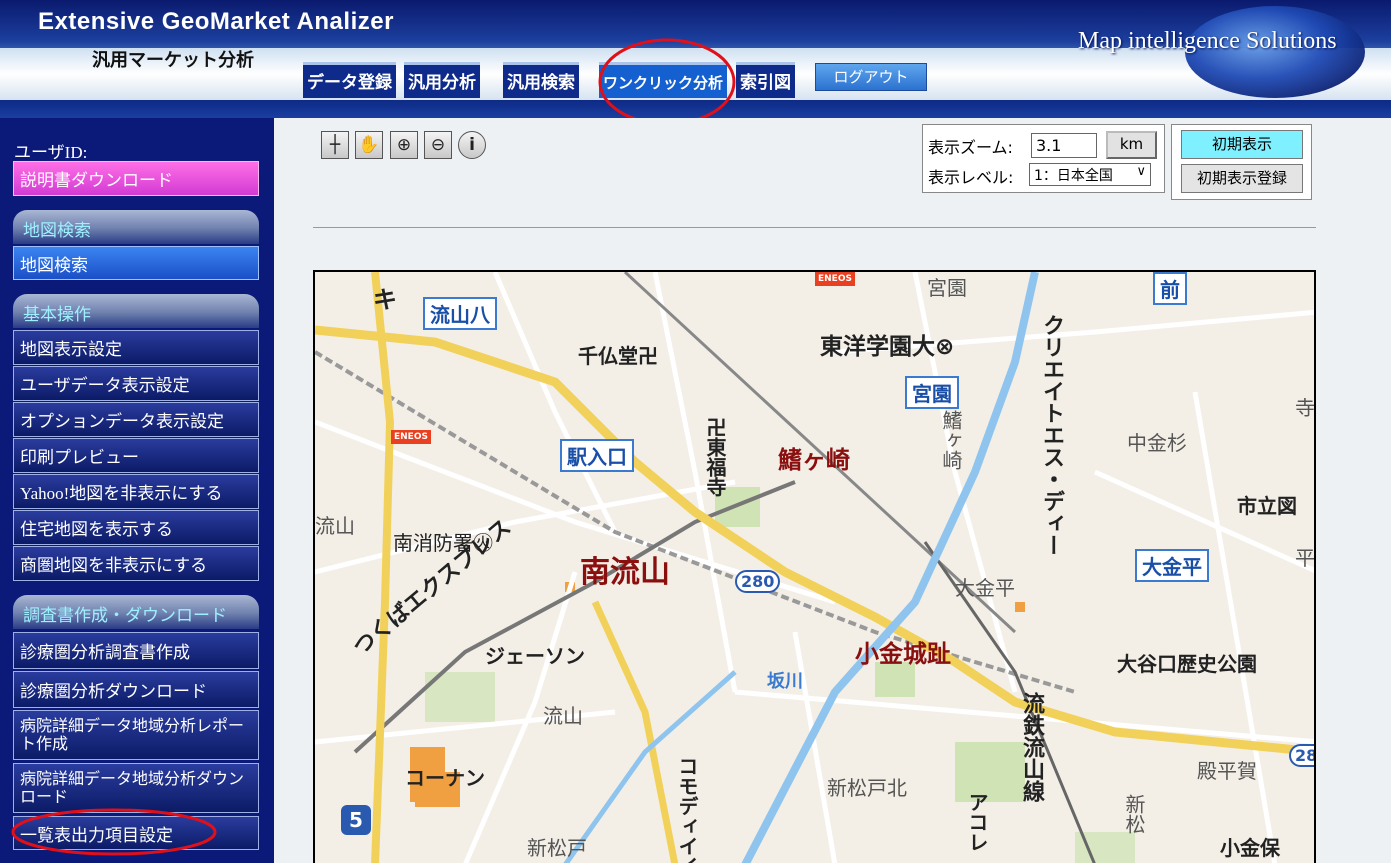 Image resolution: width=1391 pixels, height=863 pixels. Describe the element at coordinates (369, 145) in the screenshot. I see `hand-pan-icon: ✋` at that location.